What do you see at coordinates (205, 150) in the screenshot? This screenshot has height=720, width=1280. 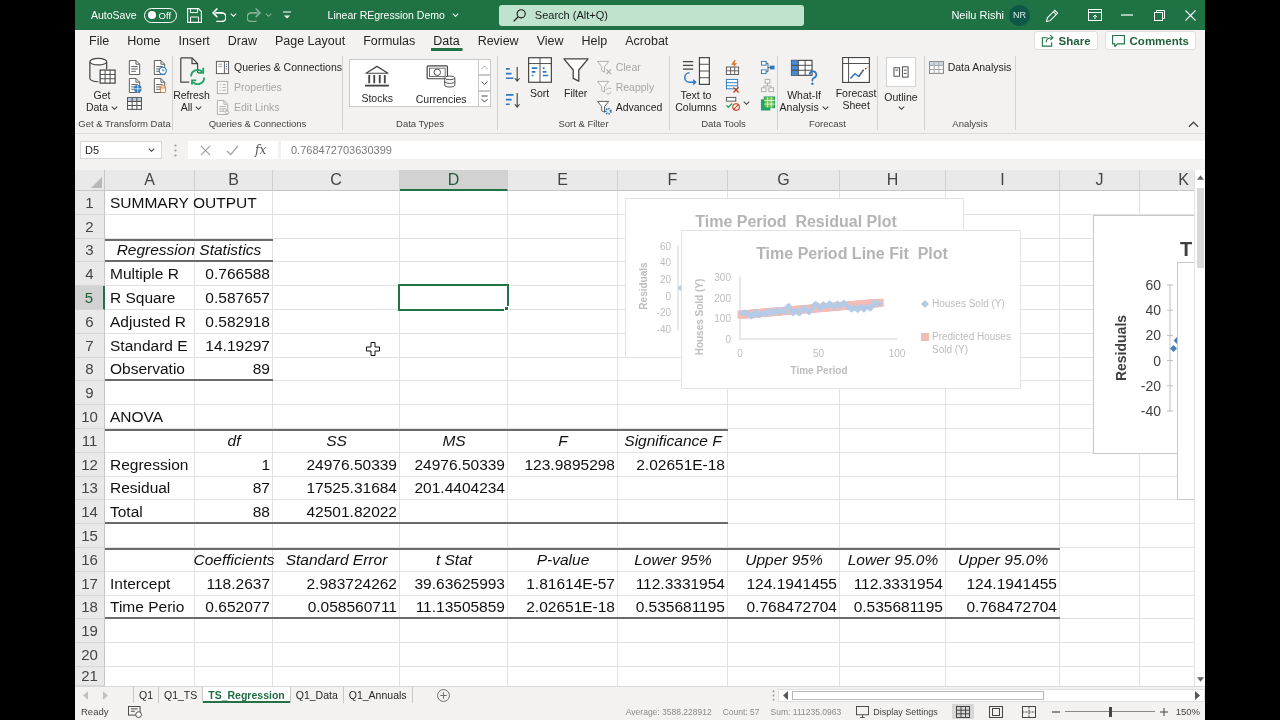 I see `cross-icon` at bounding box center [205, 150].